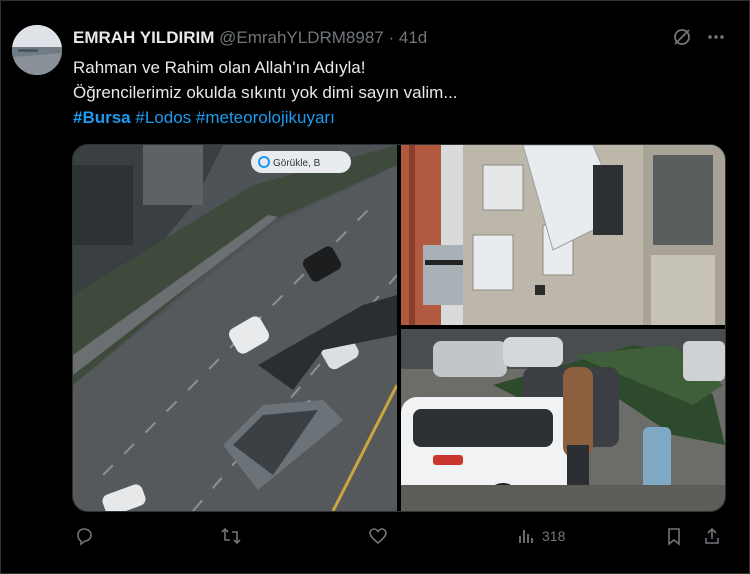  What do you see at coordinates (102, 117) in the screenshot?
I see `hashtag-bursa: #Bursa` at bounding box center [102, 117].